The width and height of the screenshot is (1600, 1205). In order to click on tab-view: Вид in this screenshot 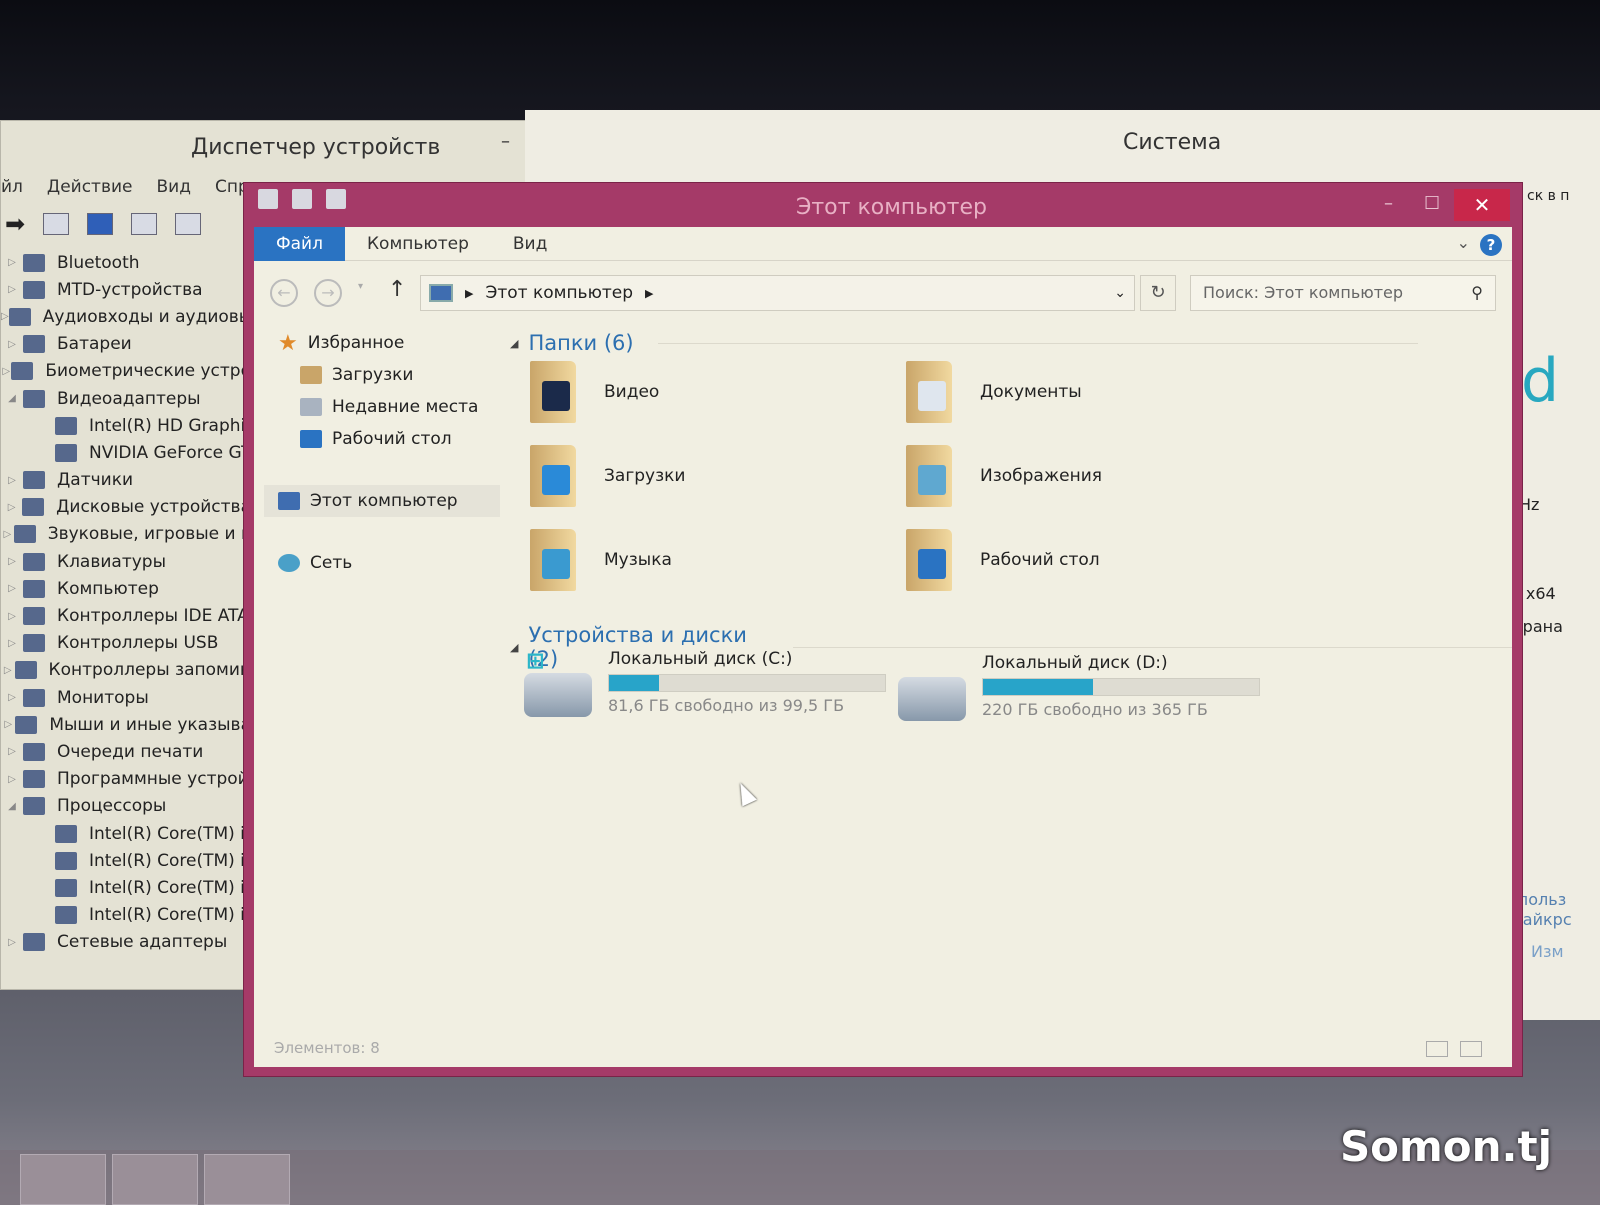, I will do `click(530, 244)`.